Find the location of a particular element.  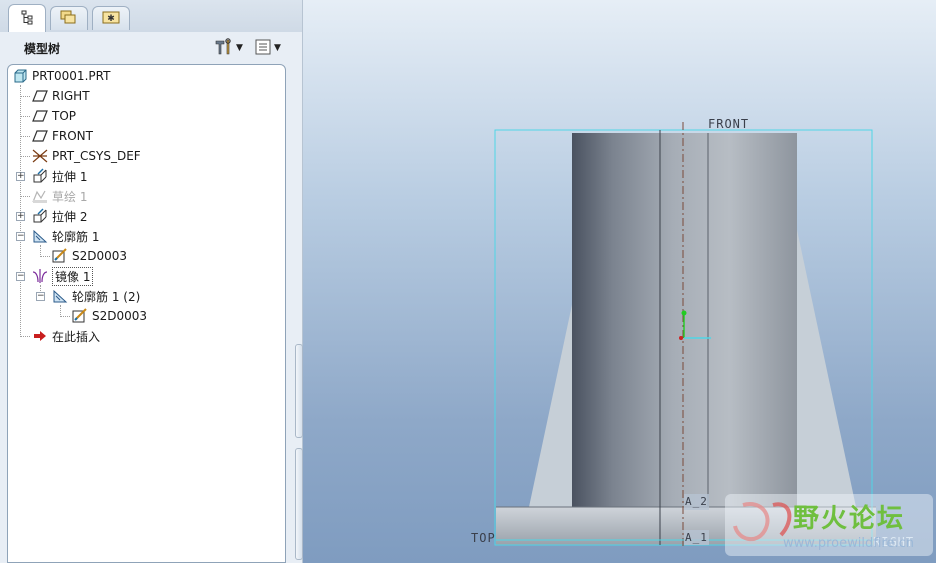

sketch-icon is located at coordinates (40, 196).